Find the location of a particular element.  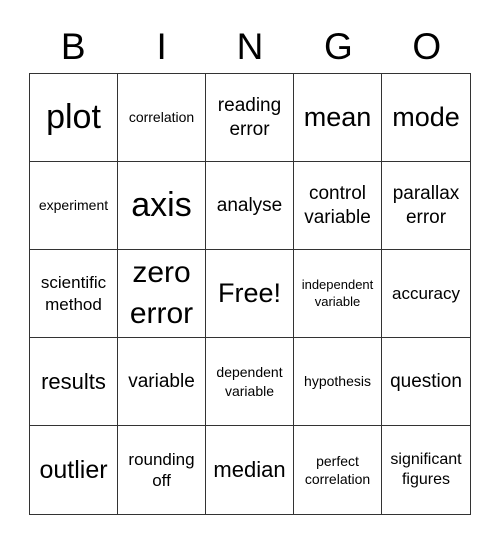

bingo-cell: analyse is located at coordinates (250, 206).